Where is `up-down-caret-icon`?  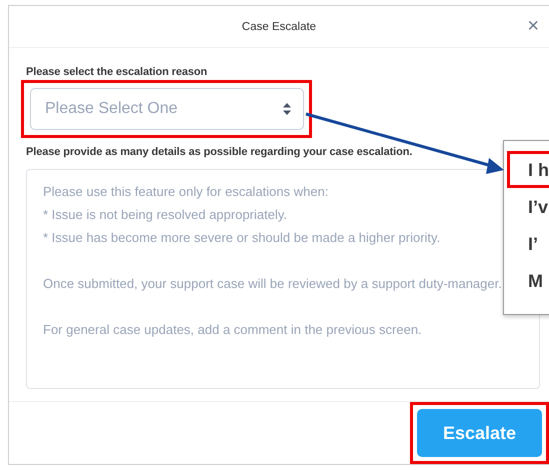
up-down-caret-icon is located at coordinates (287, 109).